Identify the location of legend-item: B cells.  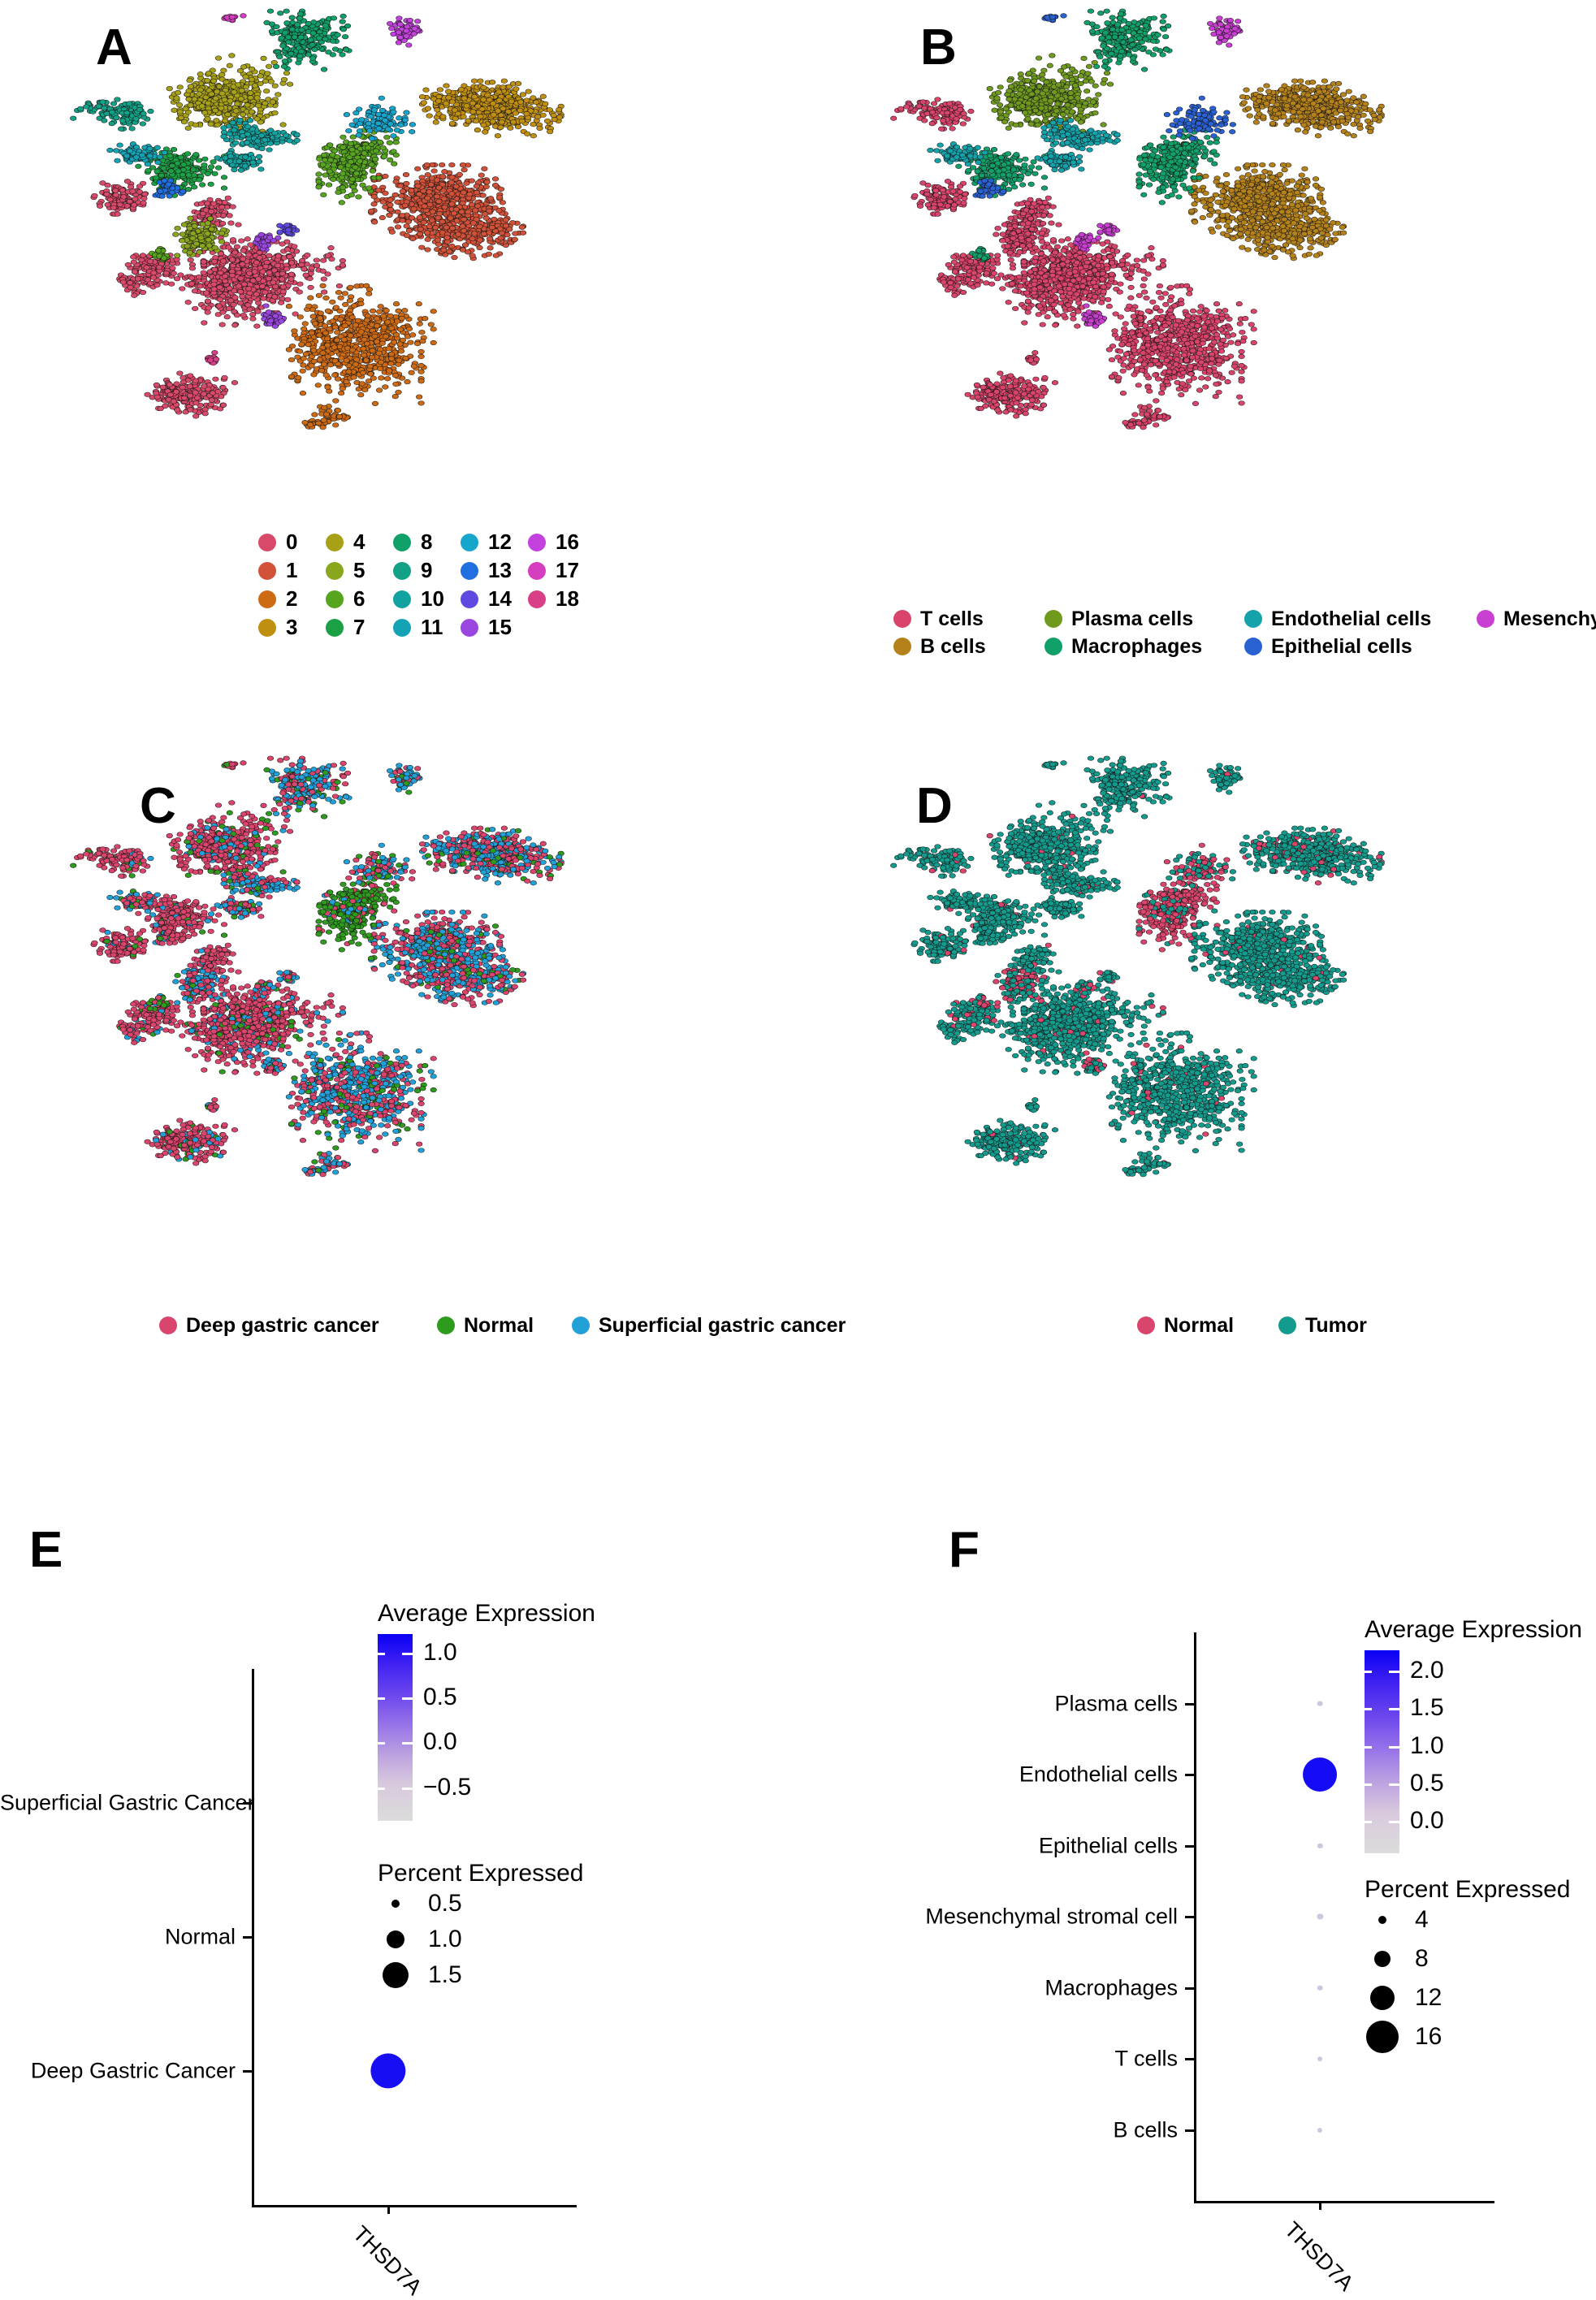
(961, 646).